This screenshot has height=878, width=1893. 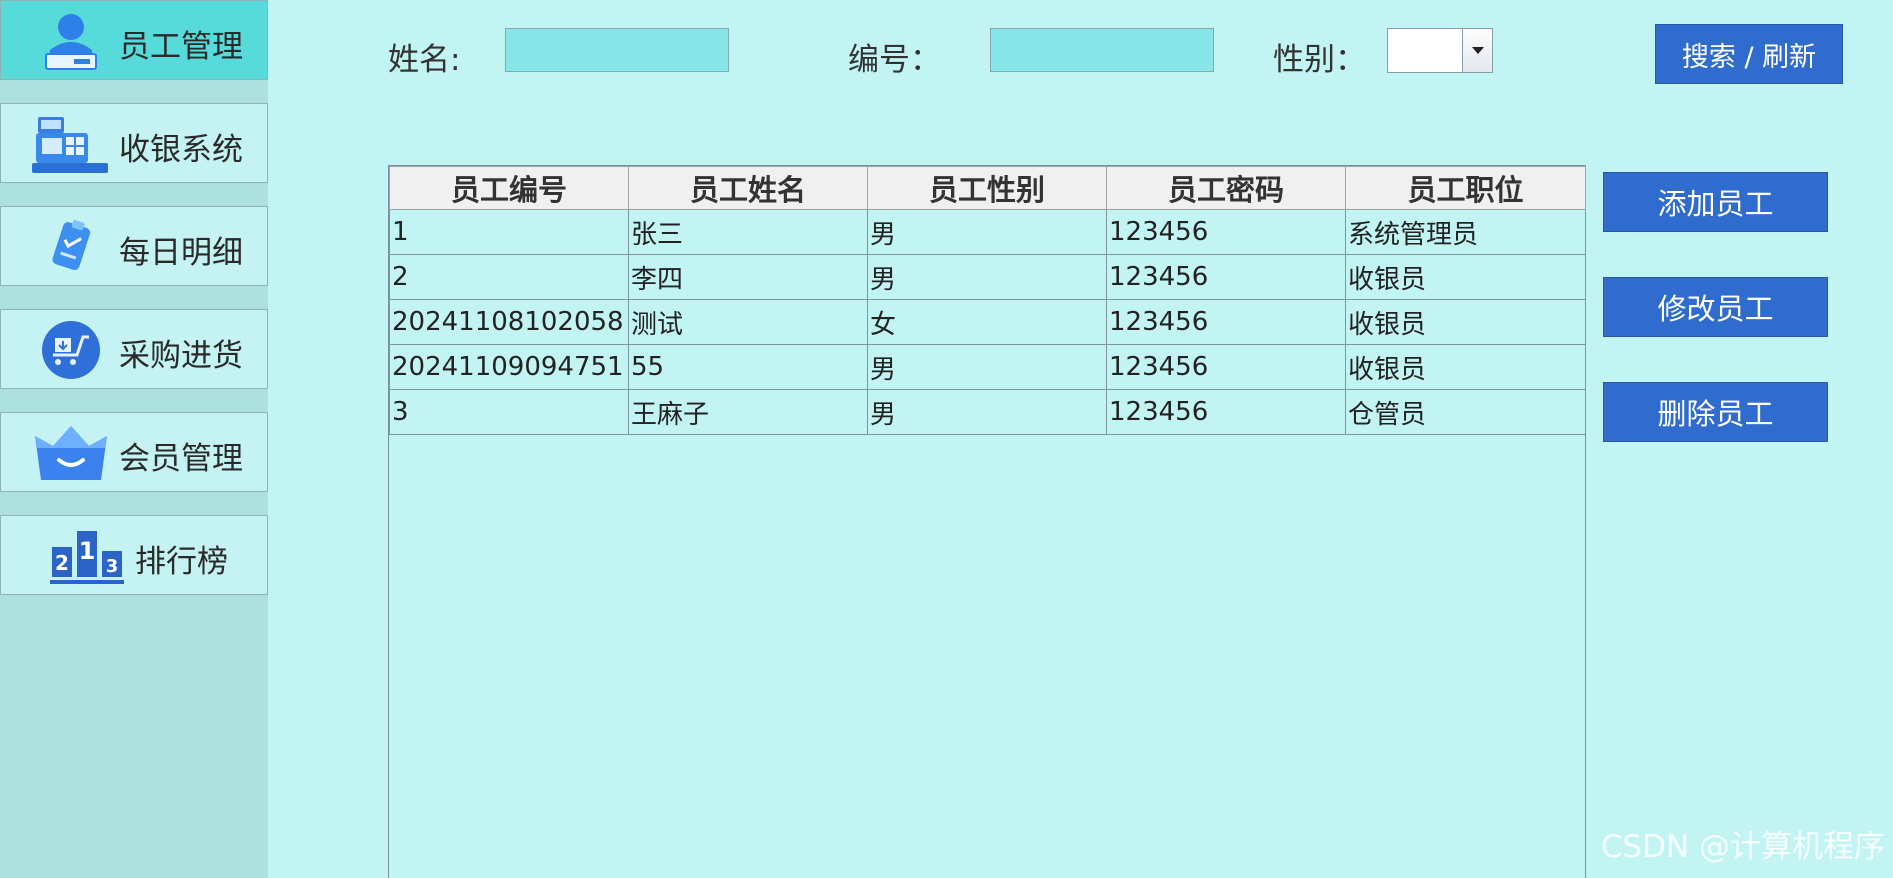 What do you see at coordinates (748, 188) in the screenshot?
I see `column-header-name: 员工姓名` at bounding box center [748, 188].